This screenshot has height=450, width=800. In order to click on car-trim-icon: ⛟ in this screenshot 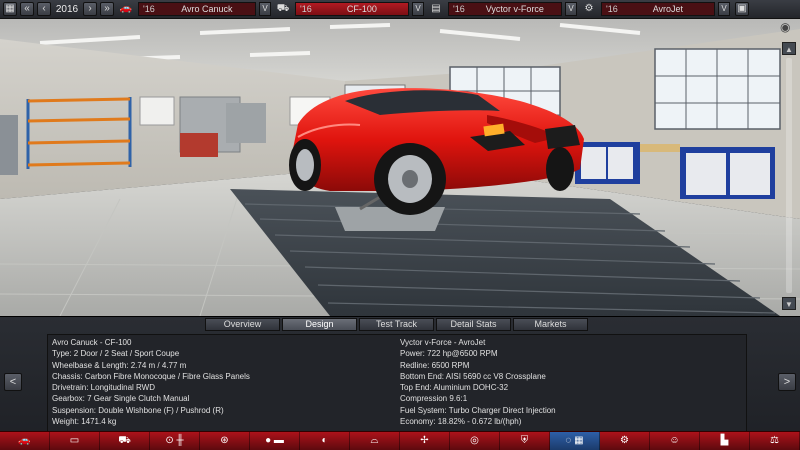, I will do `click(125, 441)`.